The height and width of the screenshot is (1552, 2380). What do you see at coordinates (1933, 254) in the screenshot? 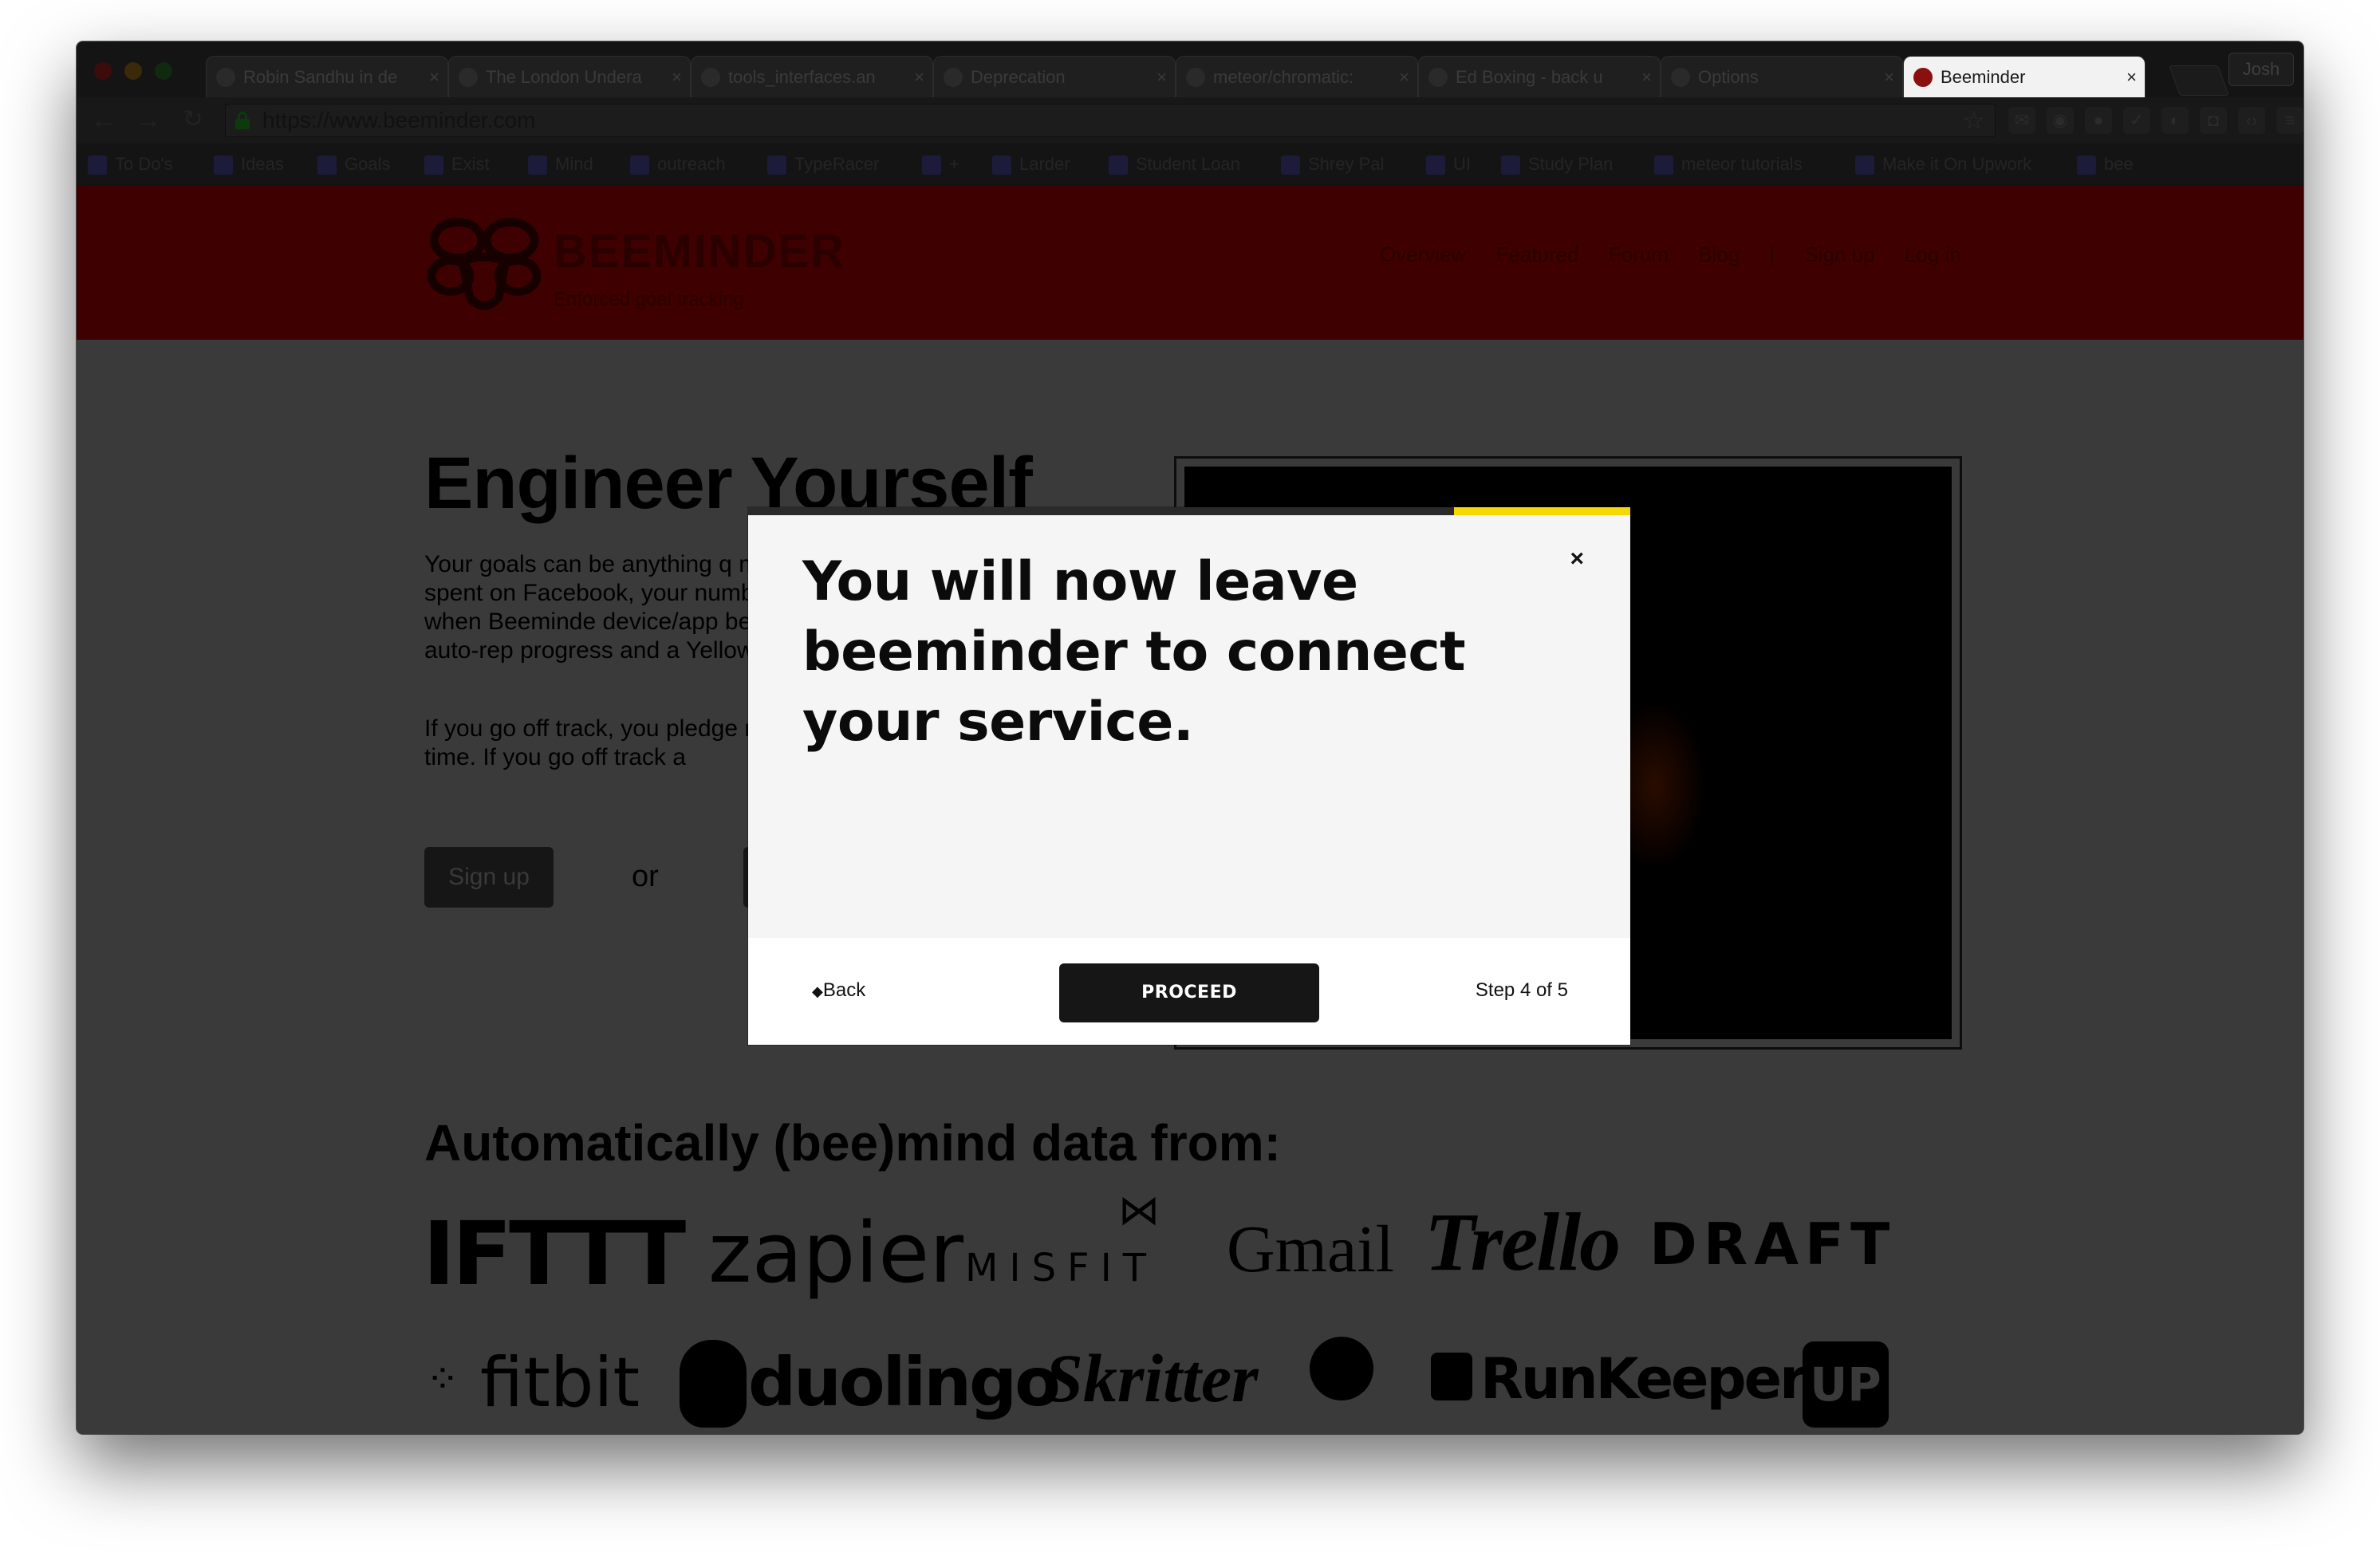
I see `nav-log-in: Log in` at bounding box center [1933, 254].